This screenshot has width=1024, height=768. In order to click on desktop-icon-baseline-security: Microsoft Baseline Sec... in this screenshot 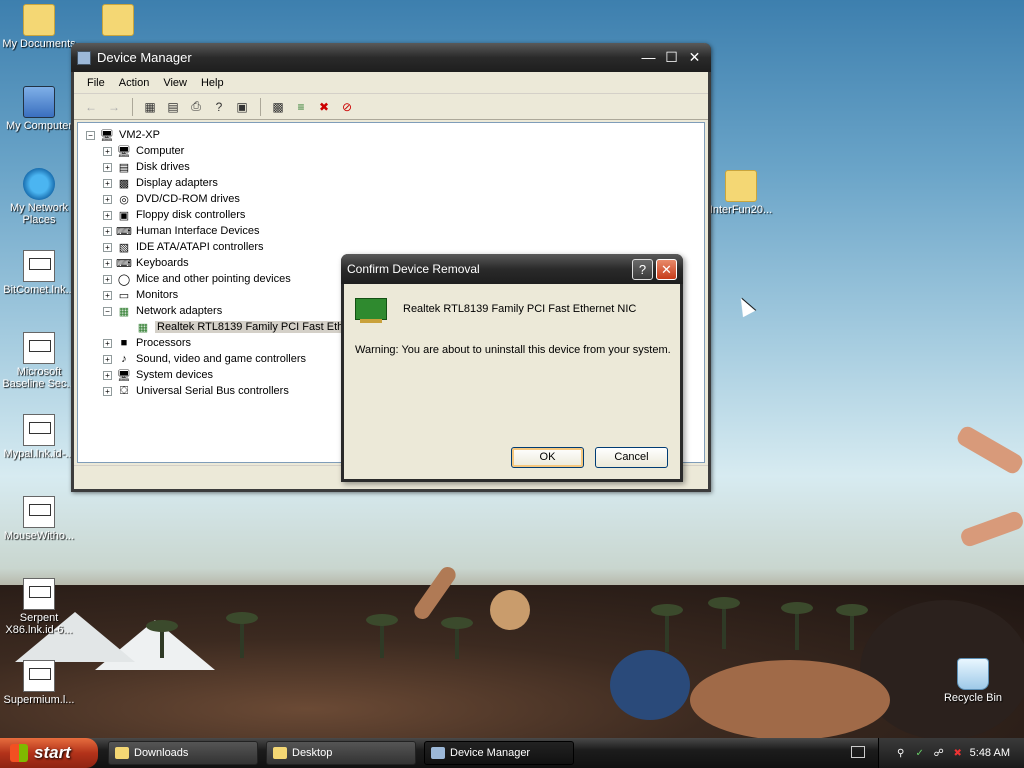, I will do `click(39, 361)`.